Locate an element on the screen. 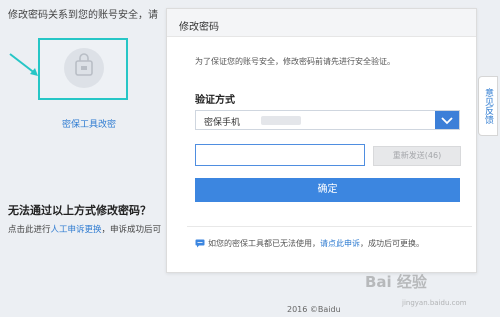 The height and width of the screenshot is (317, 500). alt-method-heading: 无法通过以上方式修改密码？ is located at coordinates (79, 210).